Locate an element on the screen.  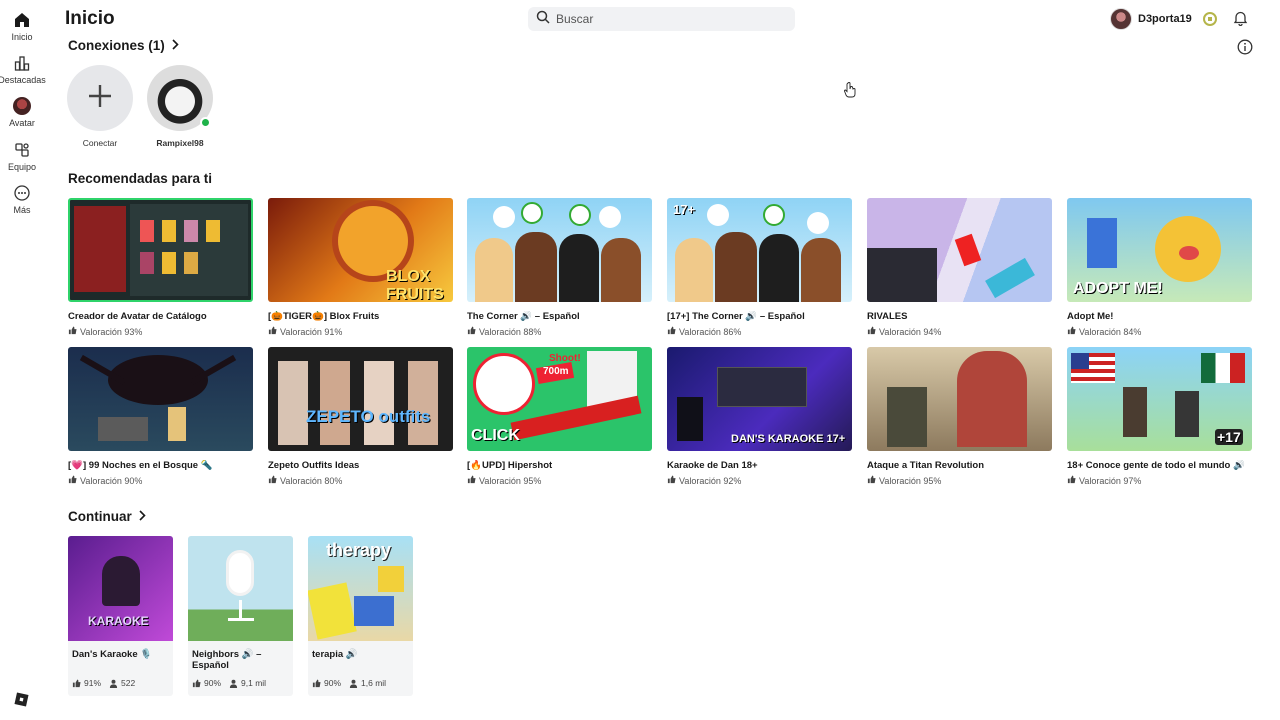
sidebar-item-destacadas: Destacadas is located at coordinates (23, 69).